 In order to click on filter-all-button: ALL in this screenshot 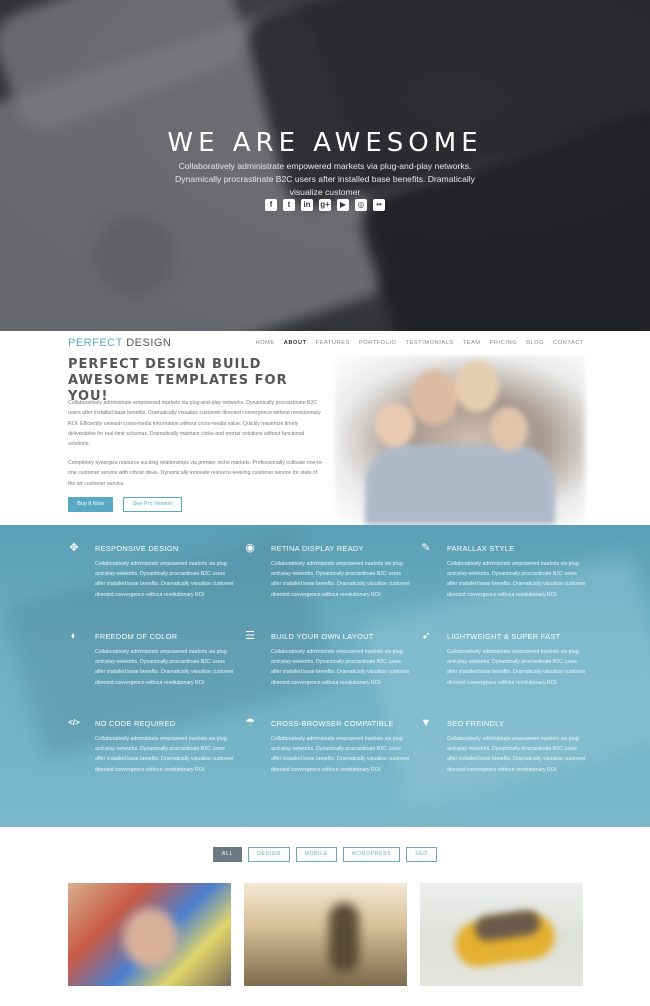, I will do `click(228, 854)`.